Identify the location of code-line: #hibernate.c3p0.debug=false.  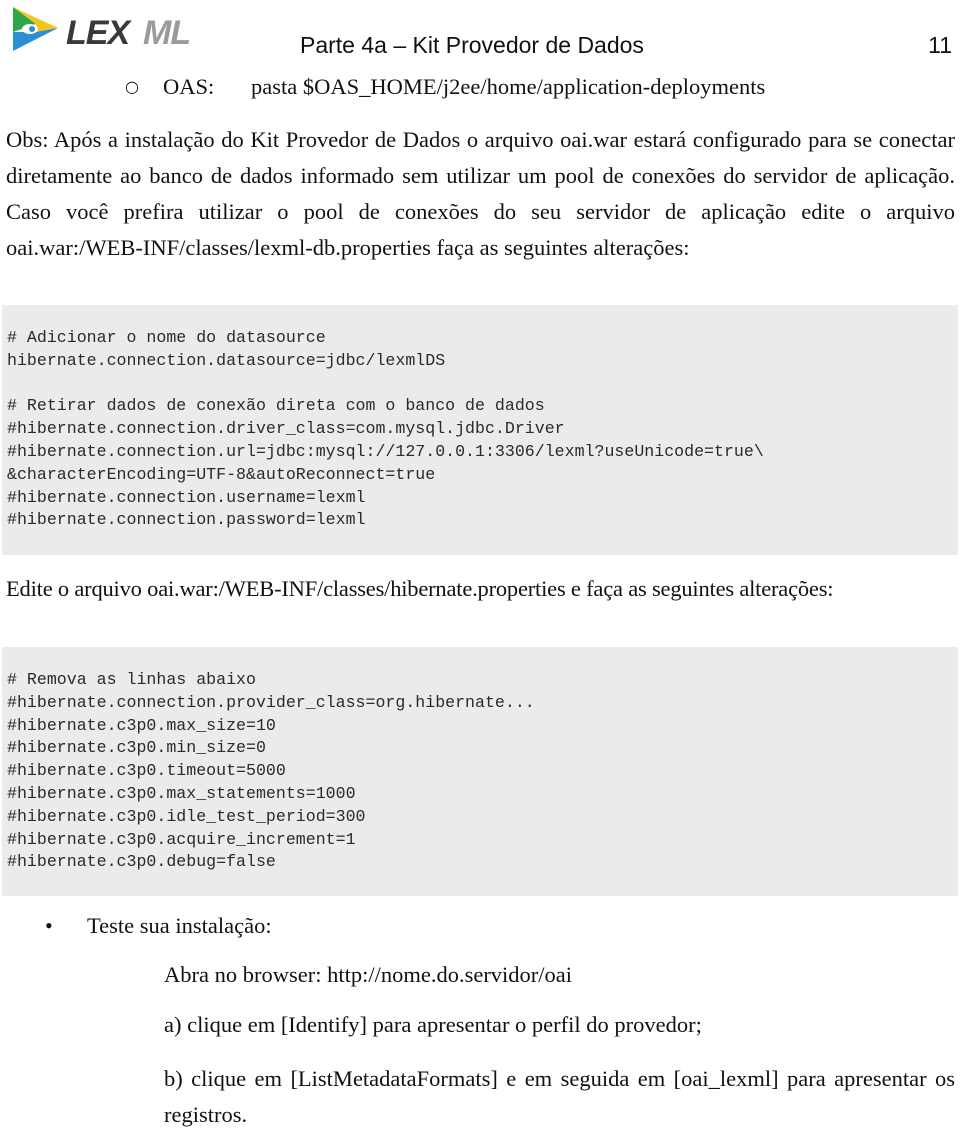
(141, 862).